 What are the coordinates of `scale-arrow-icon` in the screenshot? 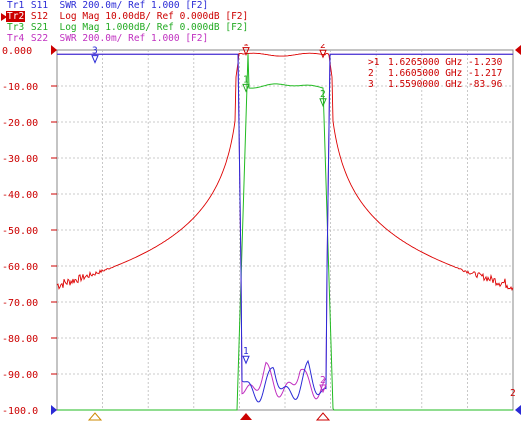 It's located at (54, 410).